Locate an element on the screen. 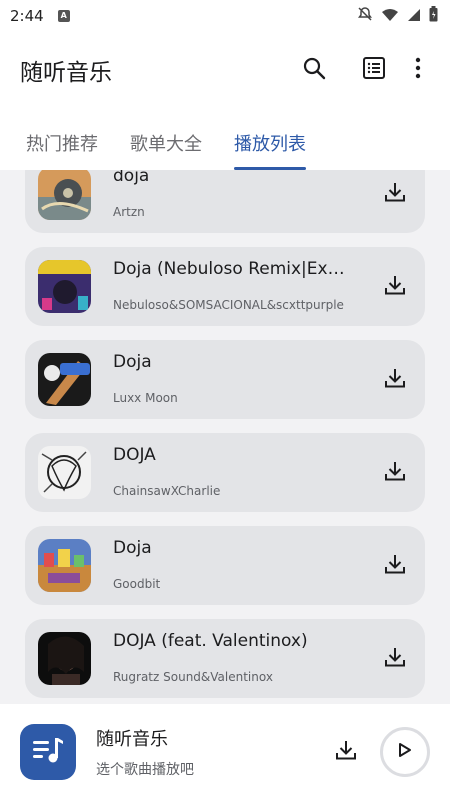  song-title: DOJA (feat. Valentinox) is located at coordinates (210, 641).